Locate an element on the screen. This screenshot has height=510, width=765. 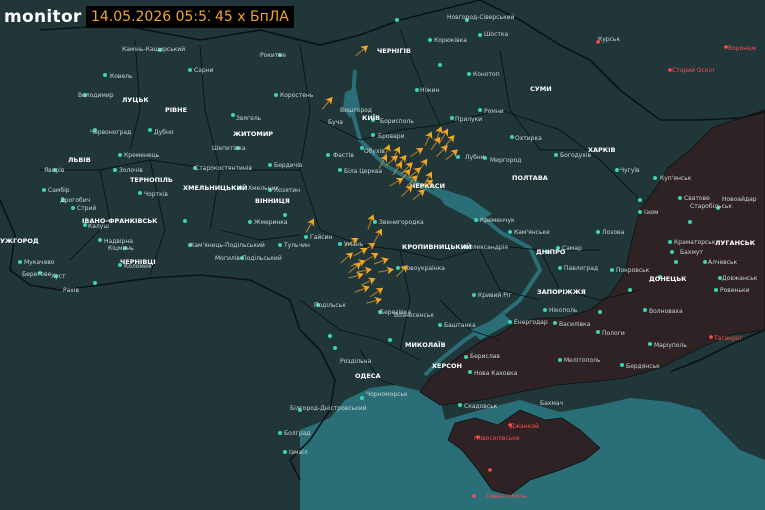
city-label: Стрий is located at coordinates (86, 208).